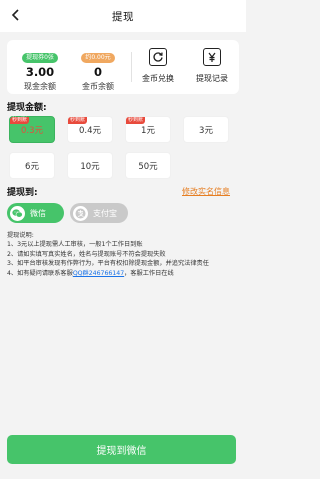 The width and height of the screenshot is (320, 479). I want to click on cash-balance-label: 现金余额, so click(40, 86).